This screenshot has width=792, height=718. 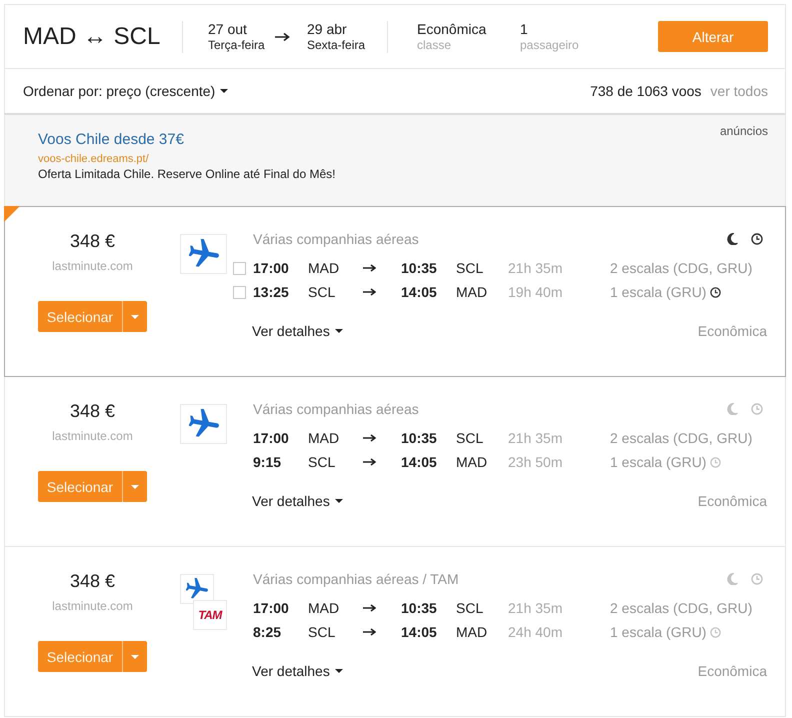 I want to click on passenger-label: passageiro, so click(x=549, y=45).